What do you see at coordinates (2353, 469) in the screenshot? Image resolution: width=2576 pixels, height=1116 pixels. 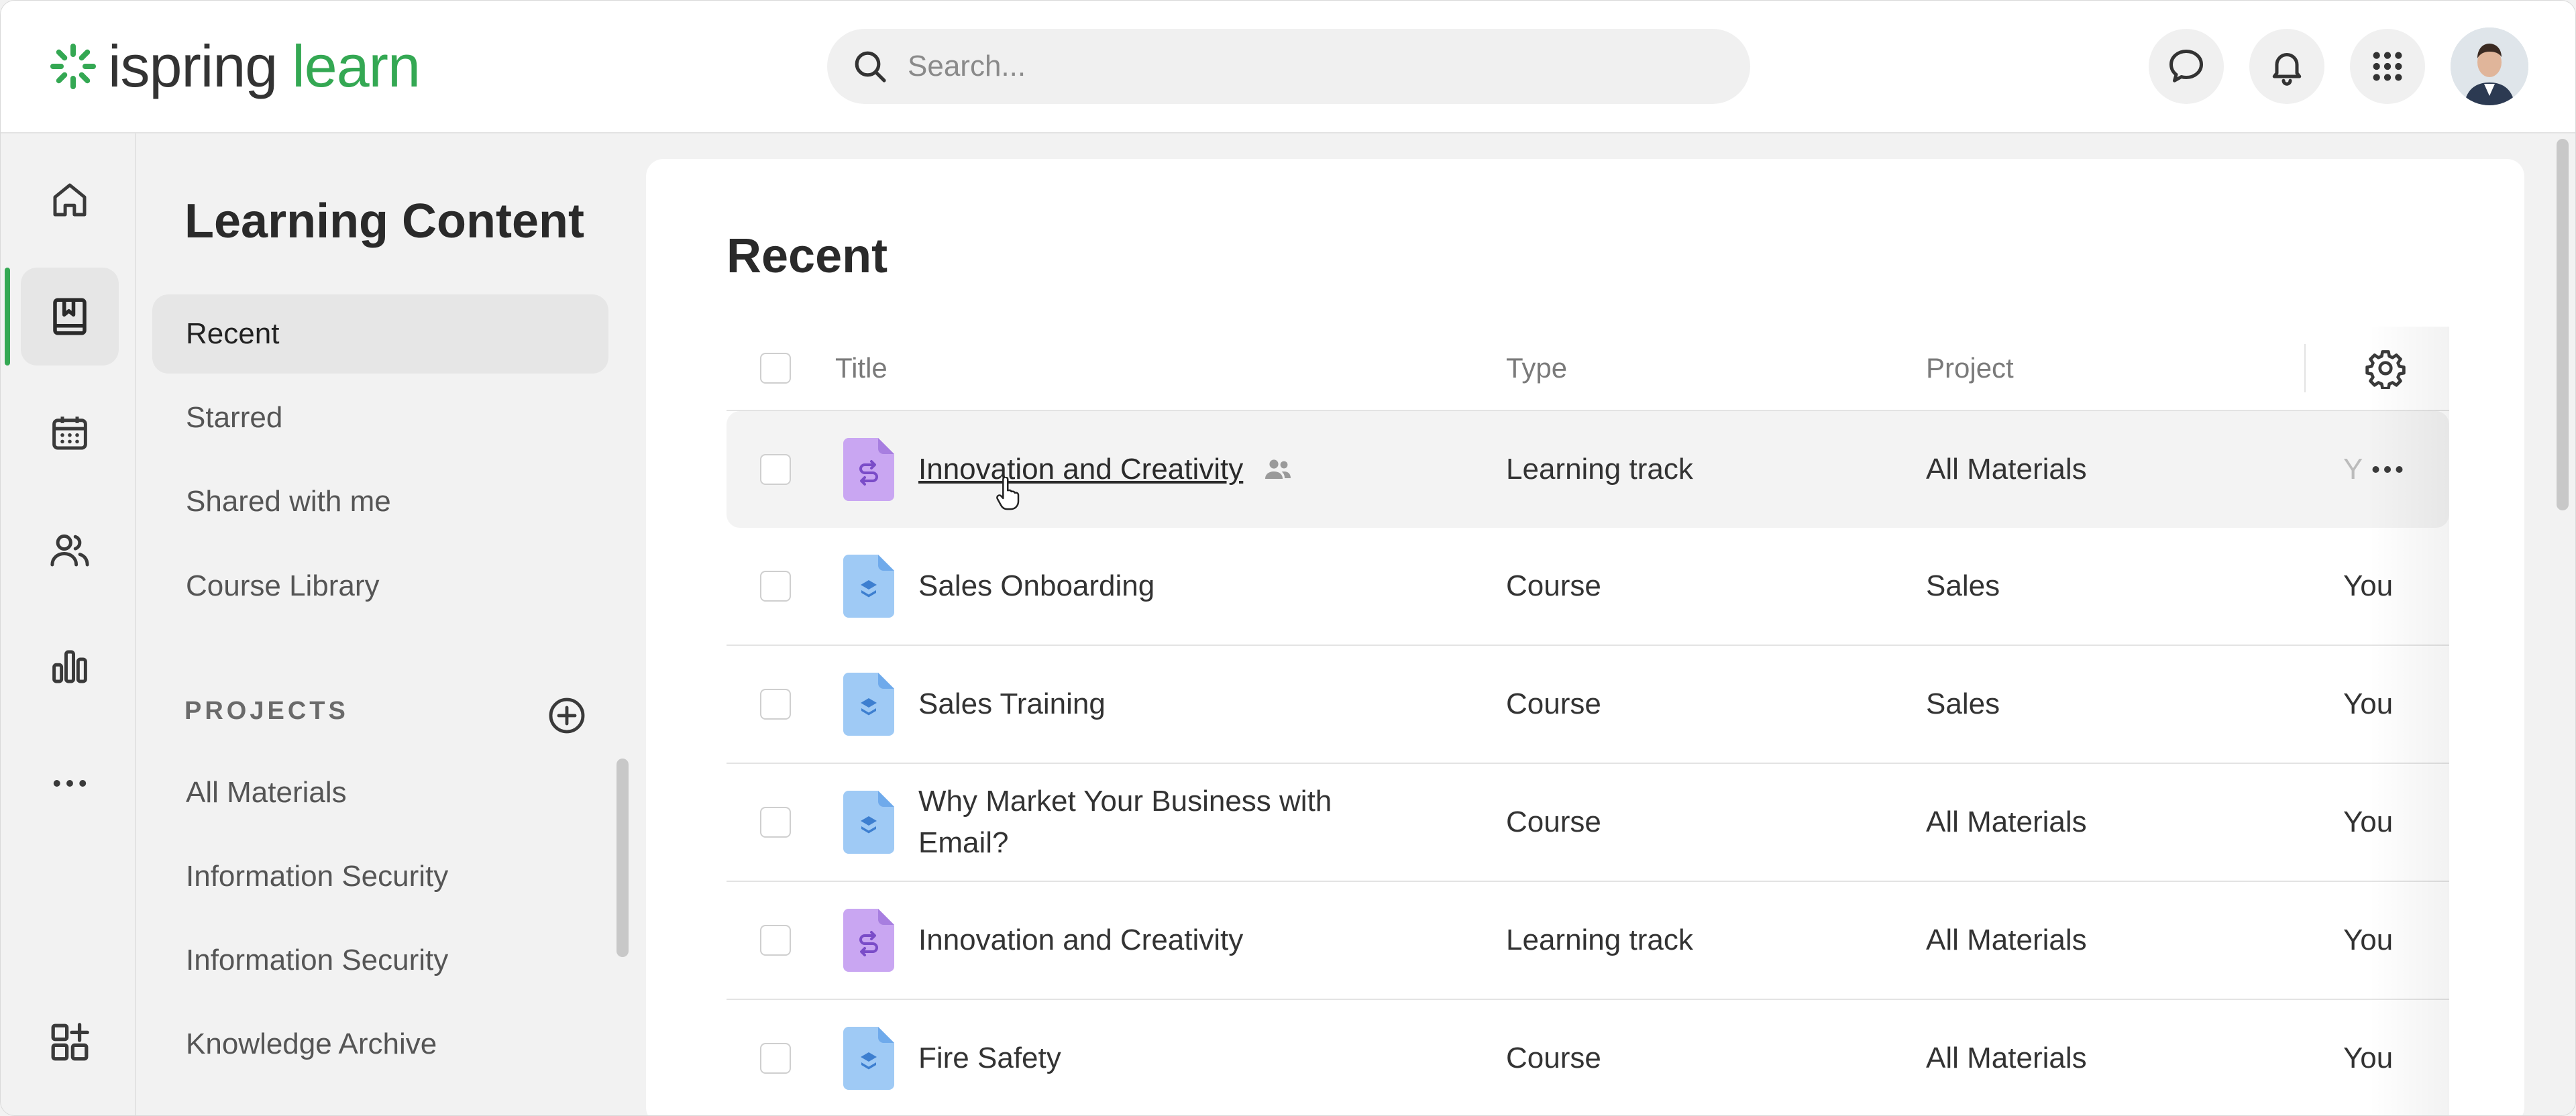 I see `row-author: Y` at bounding box center [2353, 469].